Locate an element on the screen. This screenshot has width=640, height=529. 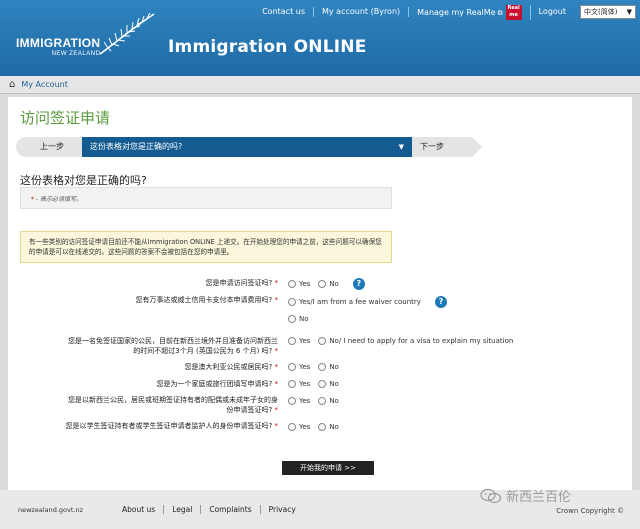
footer-links: About us Legal Complaints Privacy is located at coordinates (213, 509).